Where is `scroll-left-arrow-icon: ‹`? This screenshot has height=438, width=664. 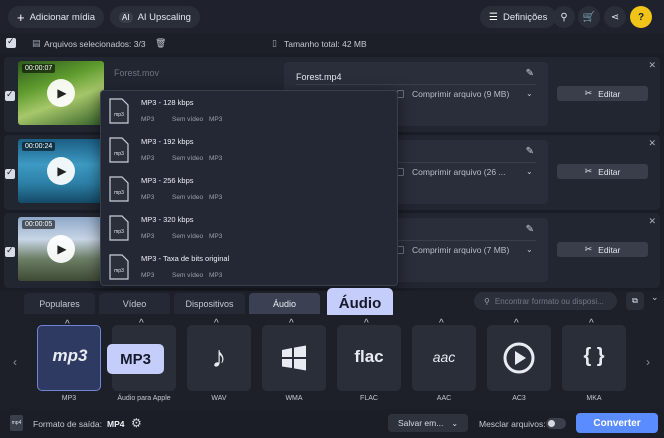
scroll-left-arrow-icon: ‹ is located at coordinates (15, 362).